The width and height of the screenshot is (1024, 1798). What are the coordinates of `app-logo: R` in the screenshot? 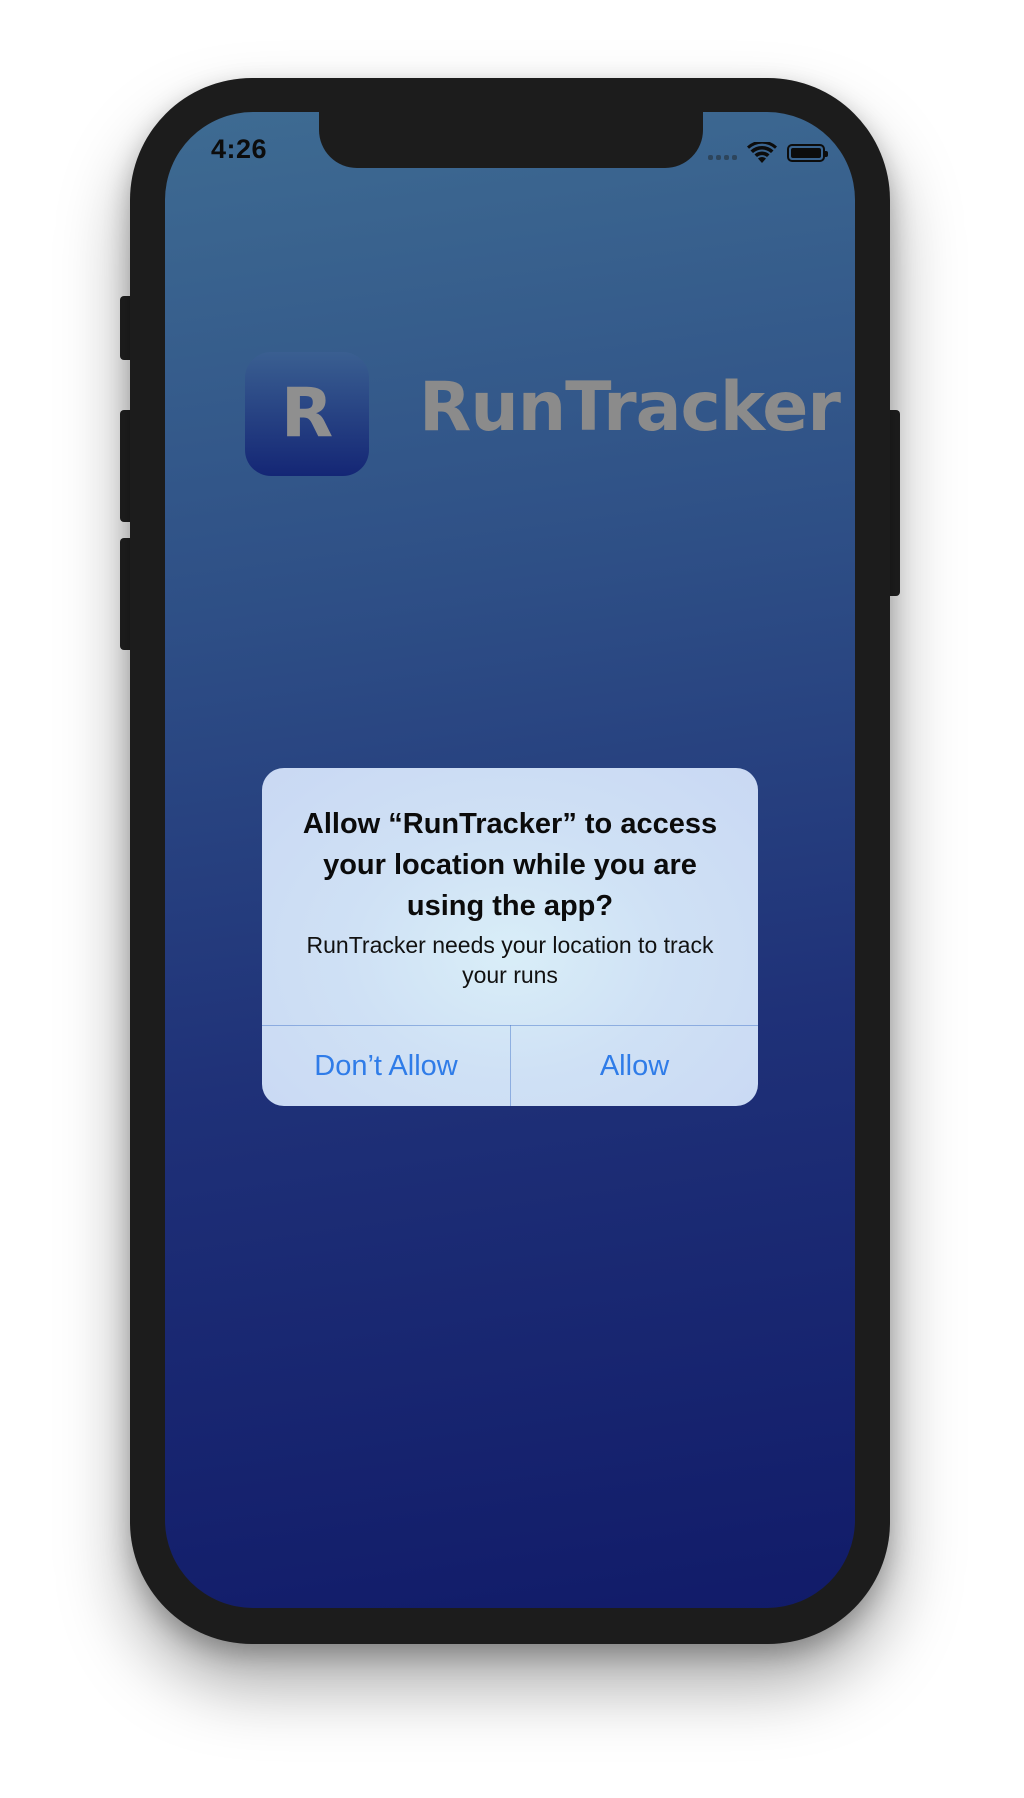 It's located at (307, 414).